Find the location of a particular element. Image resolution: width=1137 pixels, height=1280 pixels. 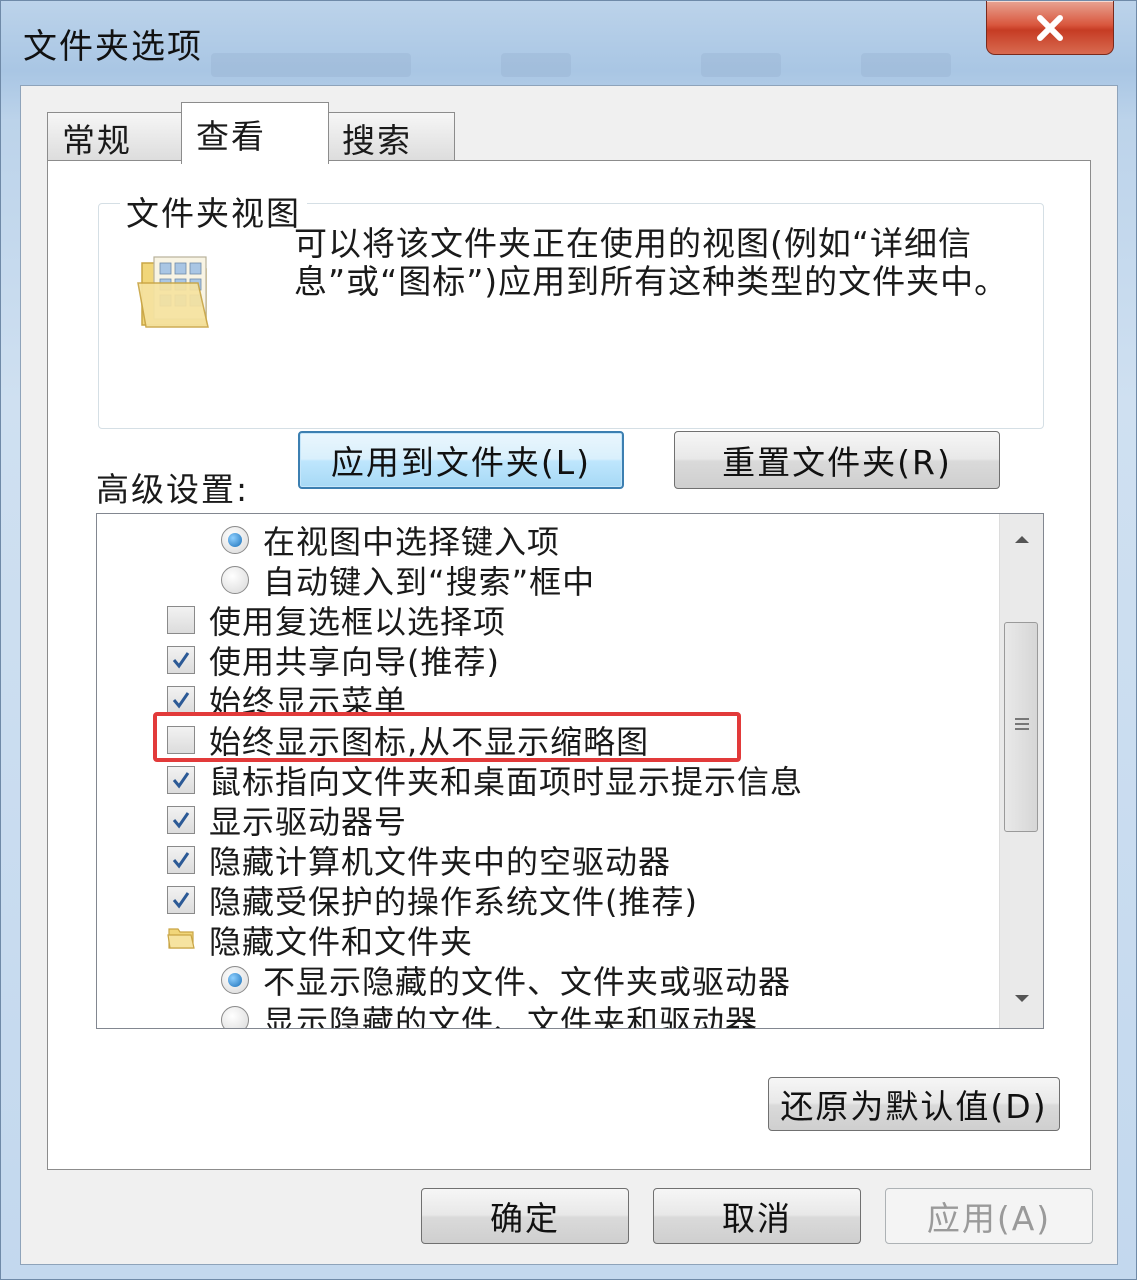

list-item-group: 隐藏文件和文件夹 is located at coordinates (320, 940).